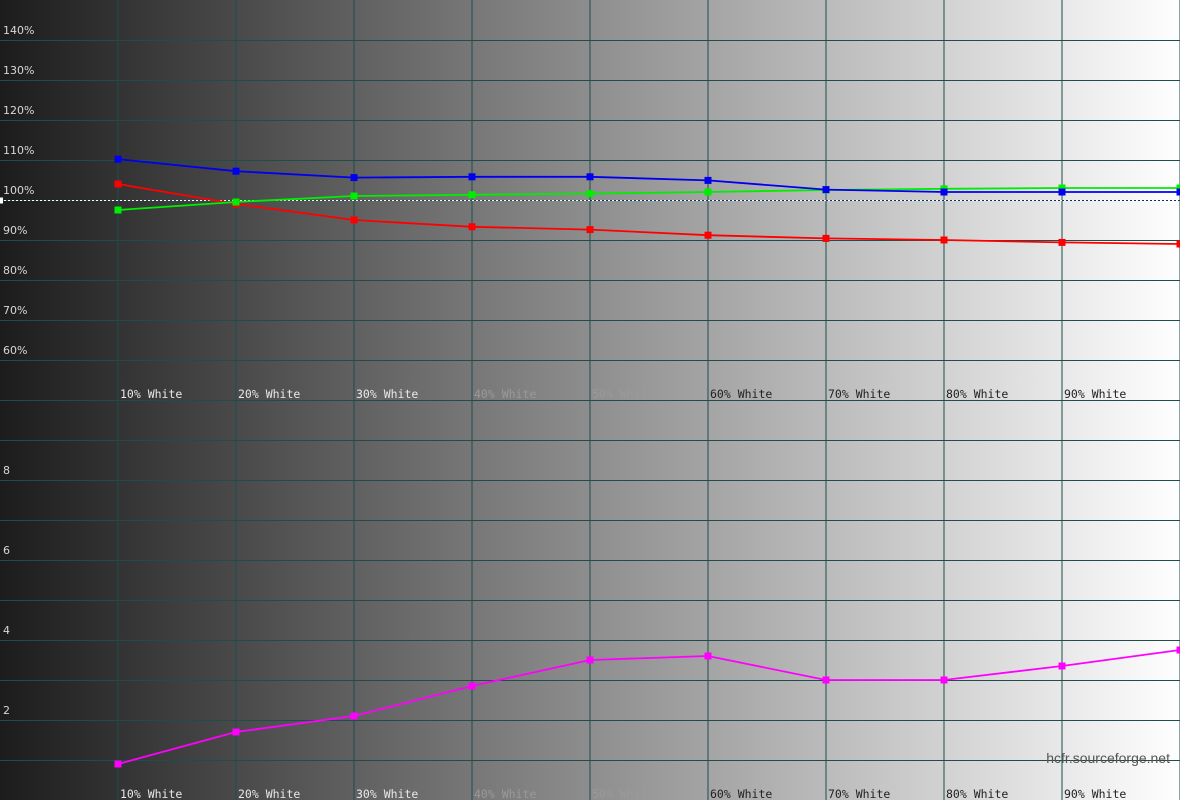 Image resolution: width=1180 pixels, height=800 pixels. What do you see at coordinates (6, 630) in the screenshot?
I see `y-tick-label: 4` at bounding box center [6, 630].